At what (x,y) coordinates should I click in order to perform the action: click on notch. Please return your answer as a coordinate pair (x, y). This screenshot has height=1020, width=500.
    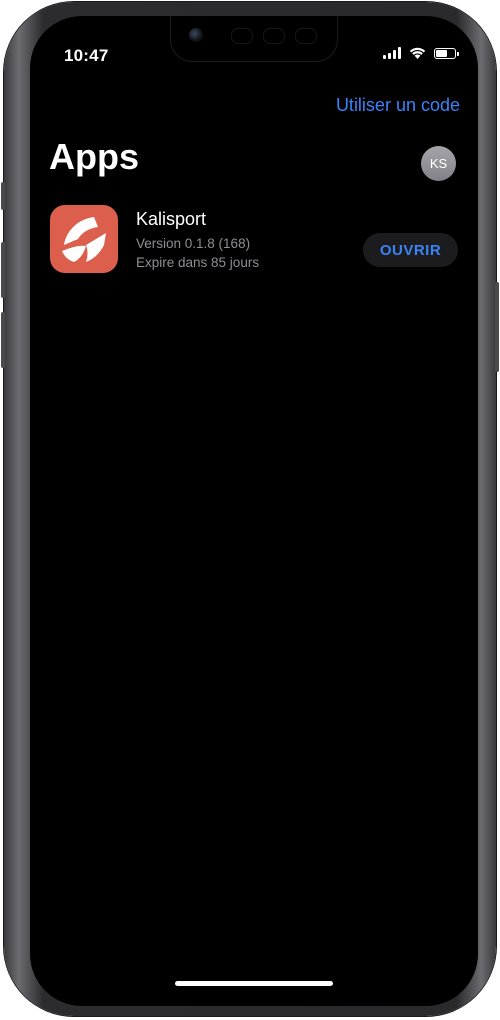
    Looking at the image, I should click on (254, 39).